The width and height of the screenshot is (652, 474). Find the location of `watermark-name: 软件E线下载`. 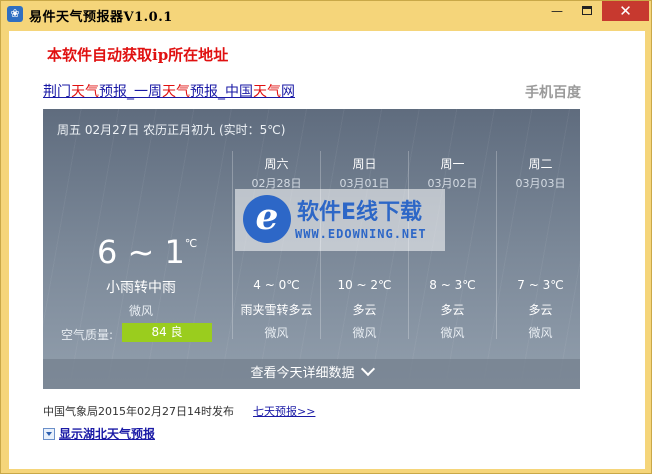

watermark-name: 软件E线下载 is located at coordinates (360, 212).